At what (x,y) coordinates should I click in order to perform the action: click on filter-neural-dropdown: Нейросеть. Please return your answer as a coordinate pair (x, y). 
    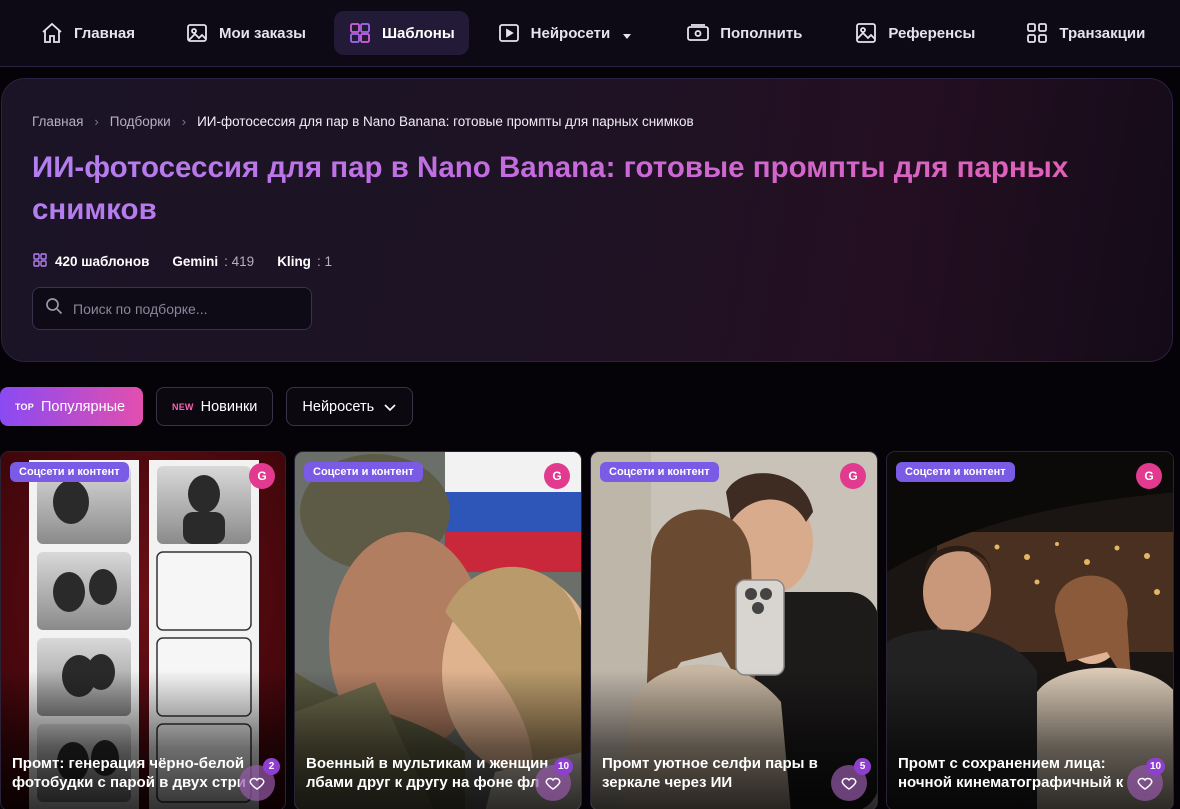
    Looking at the image, I should click on (350, 406).